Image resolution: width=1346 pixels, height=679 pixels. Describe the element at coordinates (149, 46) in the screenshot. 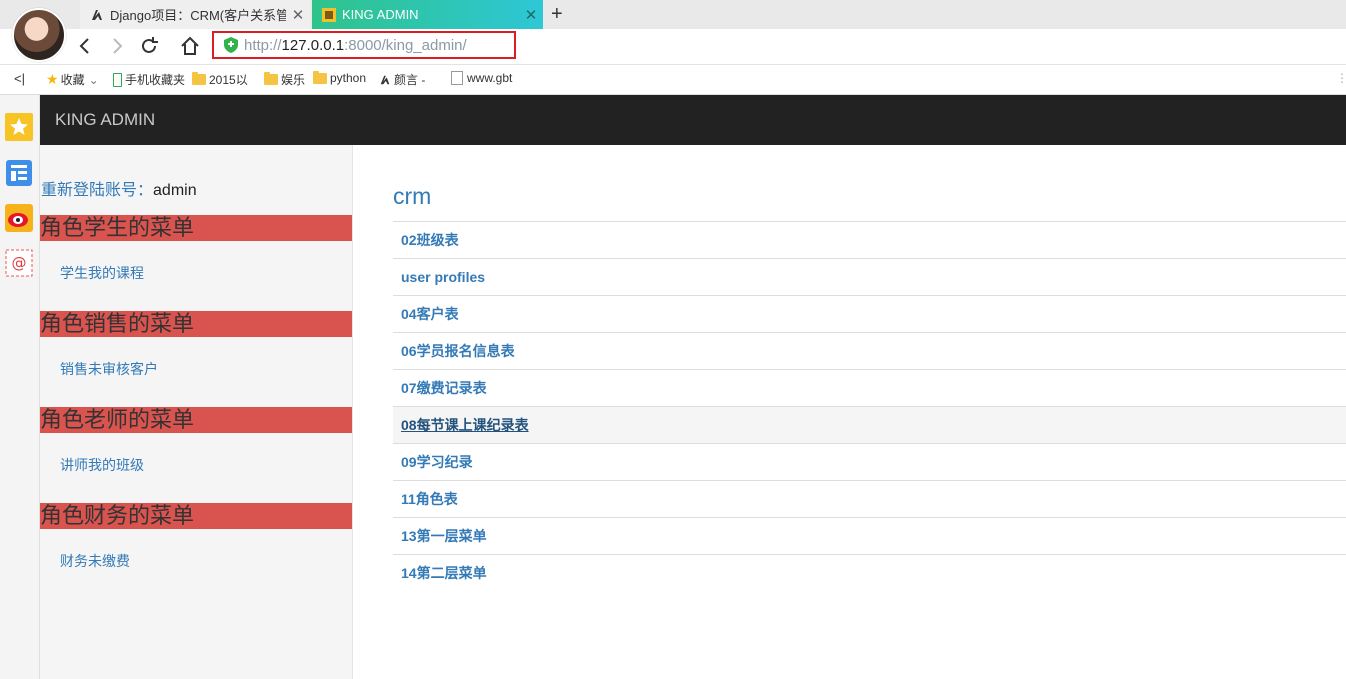

I see `reload-icon` at that location.